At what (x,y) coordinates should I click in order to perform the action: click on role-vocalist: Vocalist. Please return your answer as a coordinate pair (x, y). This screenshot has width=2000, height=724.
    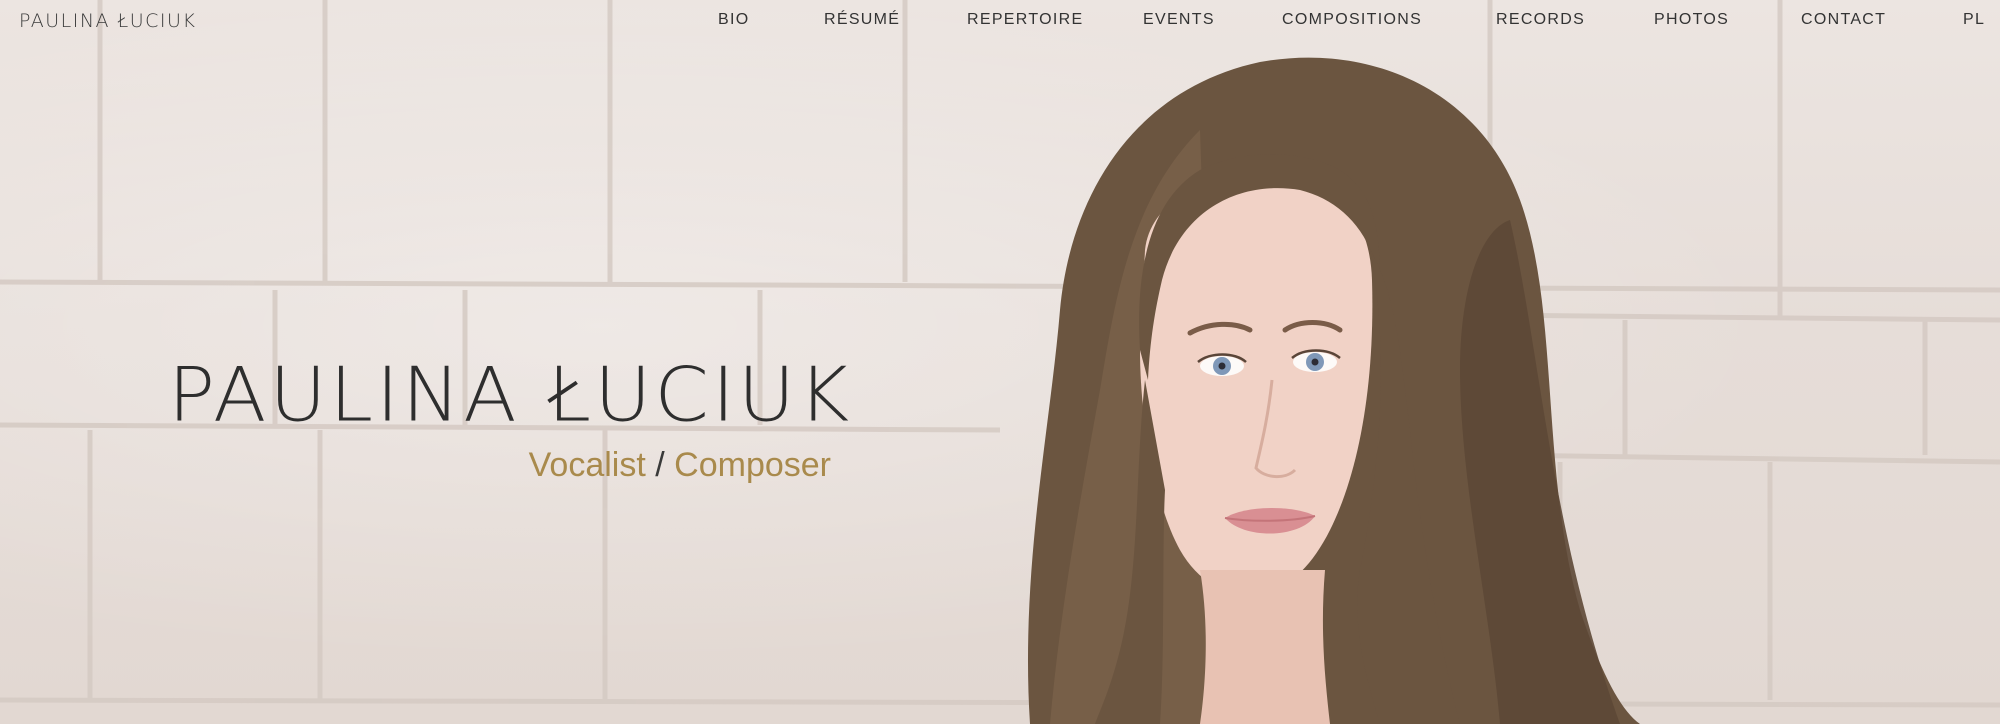
    Looking at the image, I should click on (587, 465).